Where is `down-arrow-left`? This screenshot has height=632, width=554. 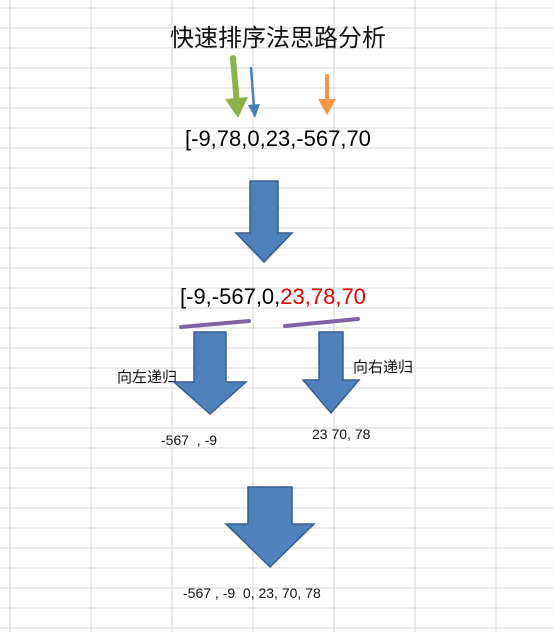
down-arrow-left is located at coordinates (210, 373).